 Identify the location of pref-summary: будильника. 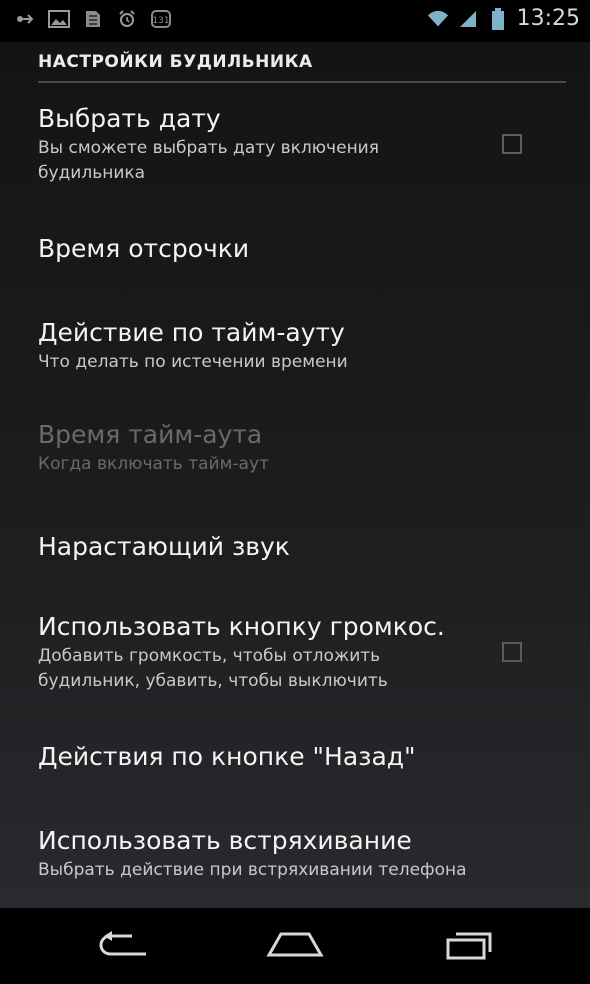
(92, 173).